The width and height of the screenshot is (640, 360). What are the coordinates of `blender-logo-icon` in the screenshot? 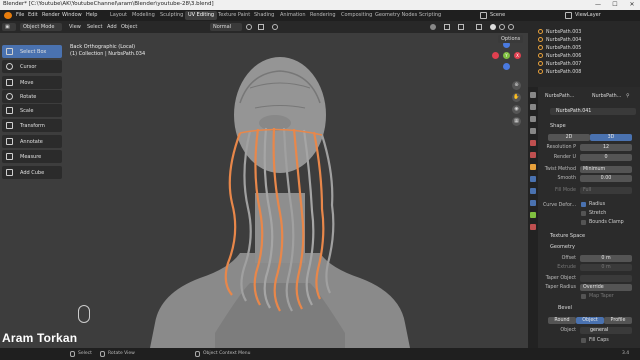 It's located at (8, 15).